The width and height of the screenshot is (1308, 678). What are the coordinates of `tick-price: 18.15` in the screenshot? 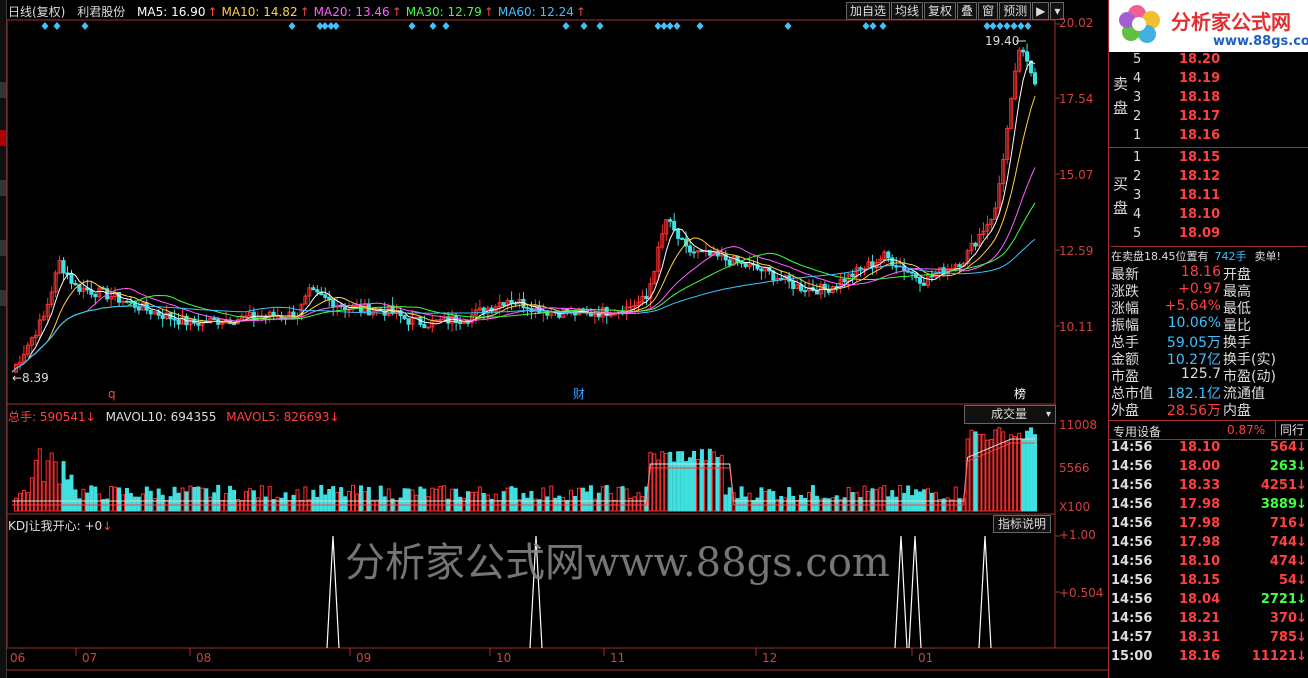 It's located at (1200, 580).